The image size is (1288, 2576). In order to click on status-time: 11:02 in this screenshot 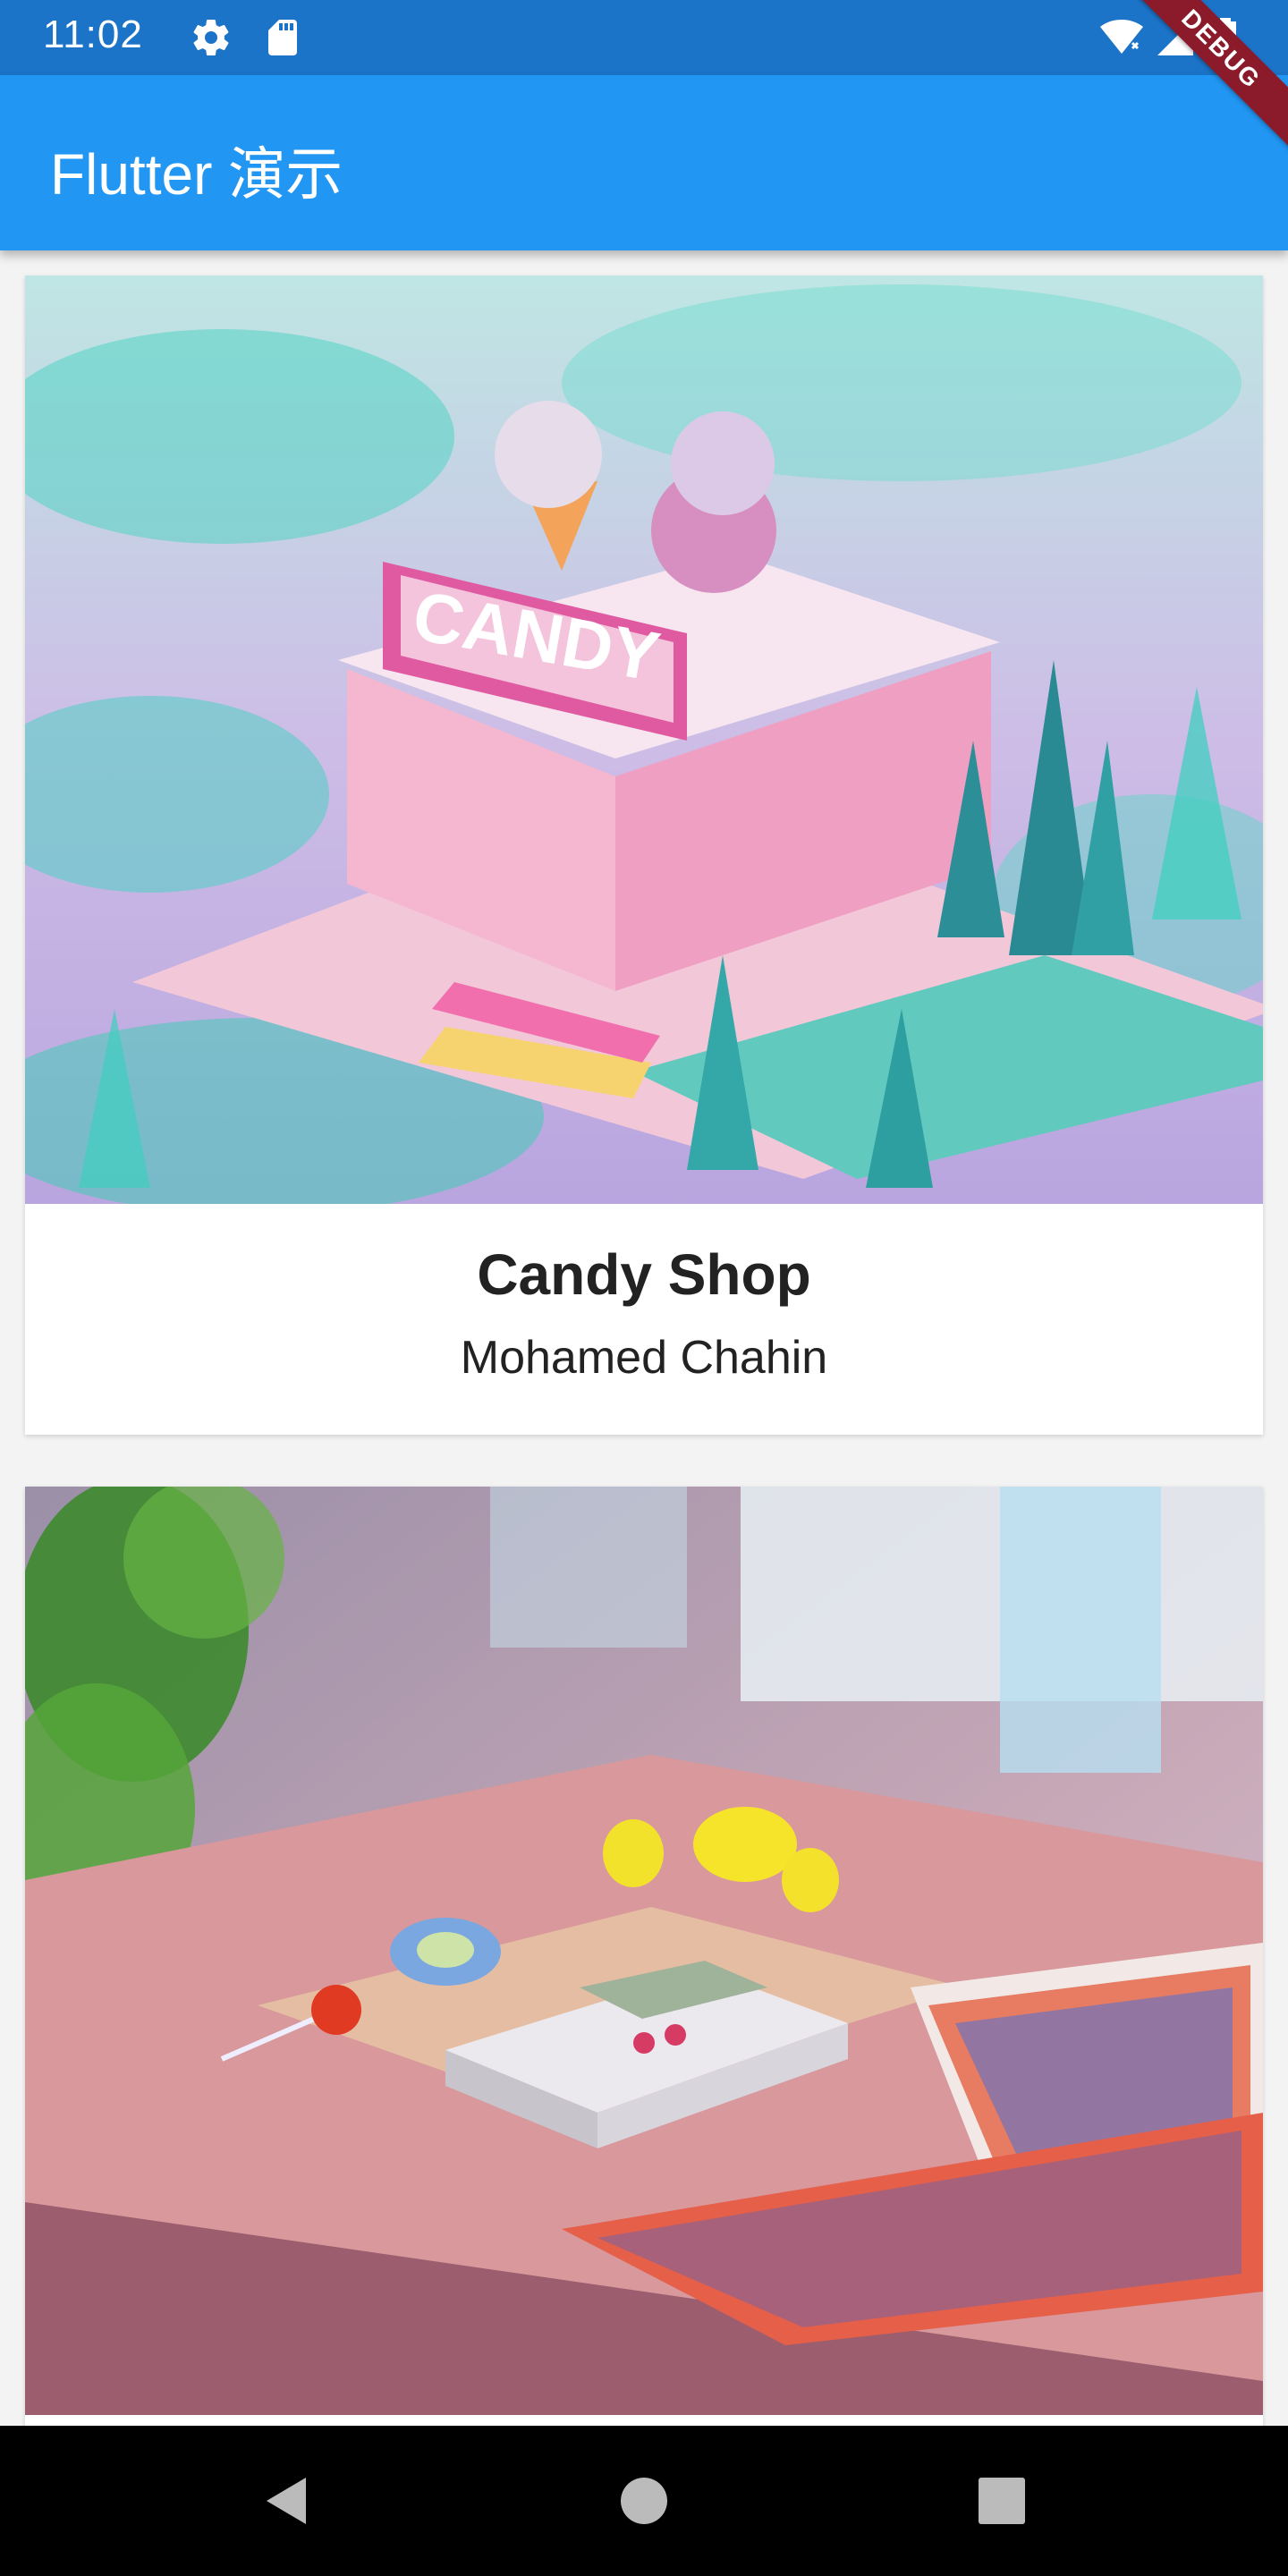, I will do `click(93, 34)`.